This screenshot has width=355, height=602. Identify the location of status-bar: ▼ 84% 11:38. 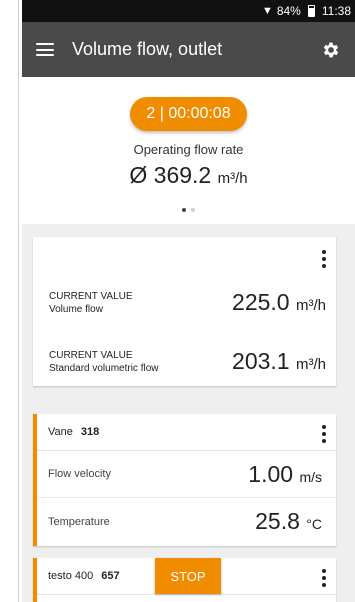
(188, 11).